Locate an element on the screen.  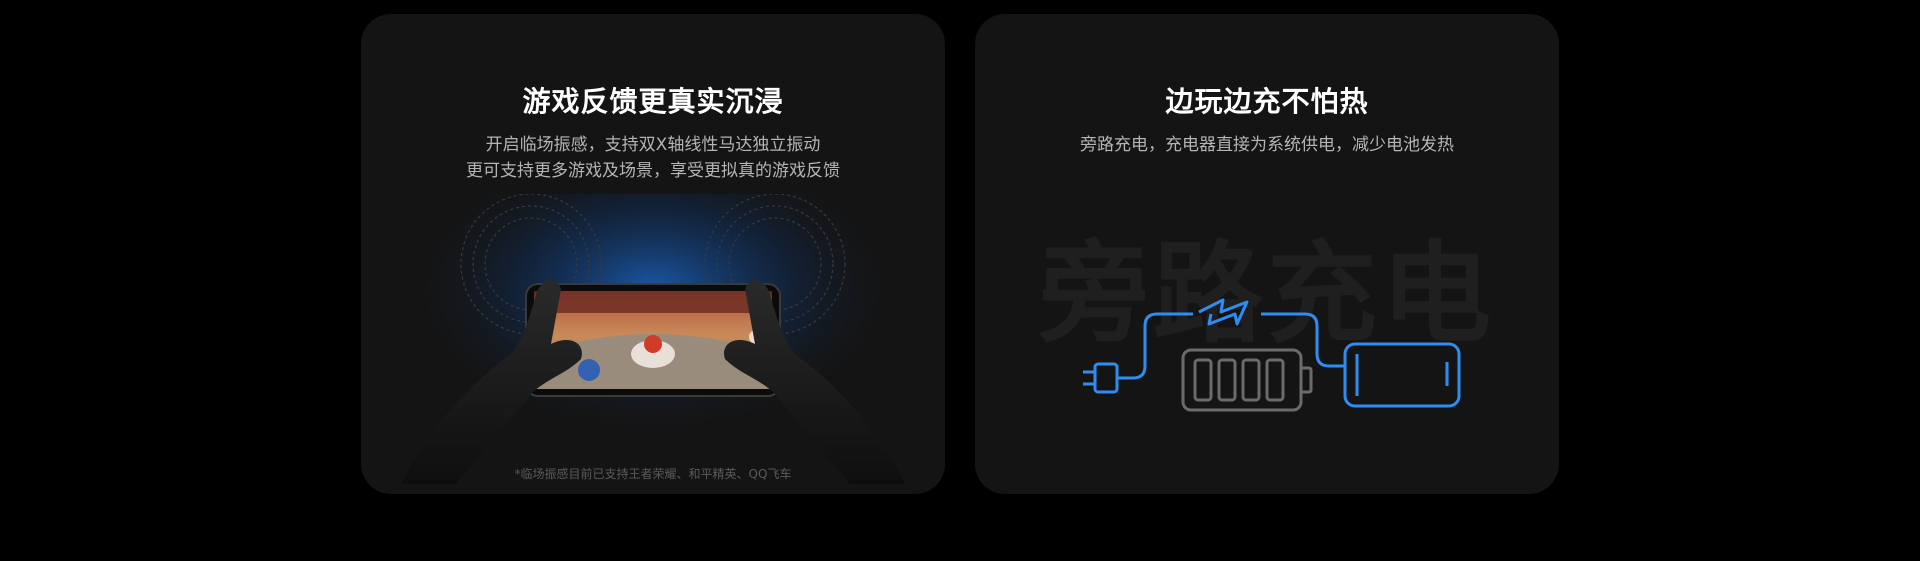
phone-outline-icon is located at coordinates (1402, 375).